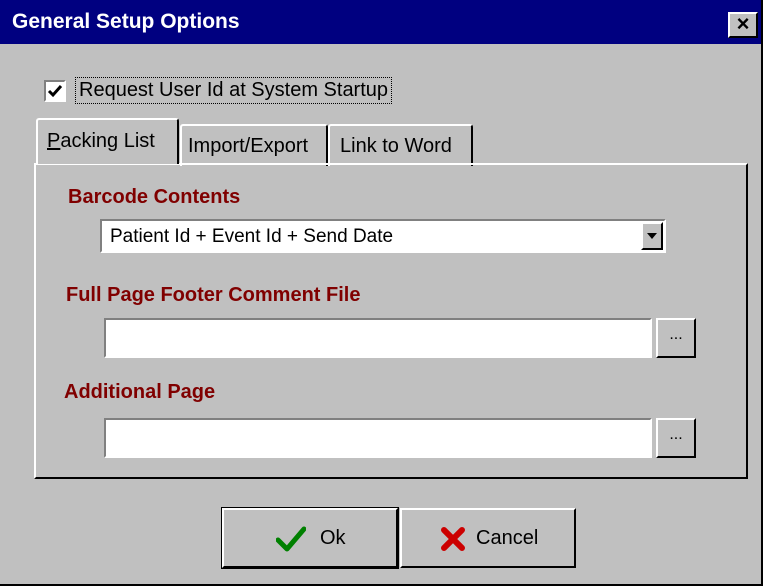 The height and width of the screenshot is (586, 763). I want to click on title-bar: General Setup Options ×, so click(380, 22).